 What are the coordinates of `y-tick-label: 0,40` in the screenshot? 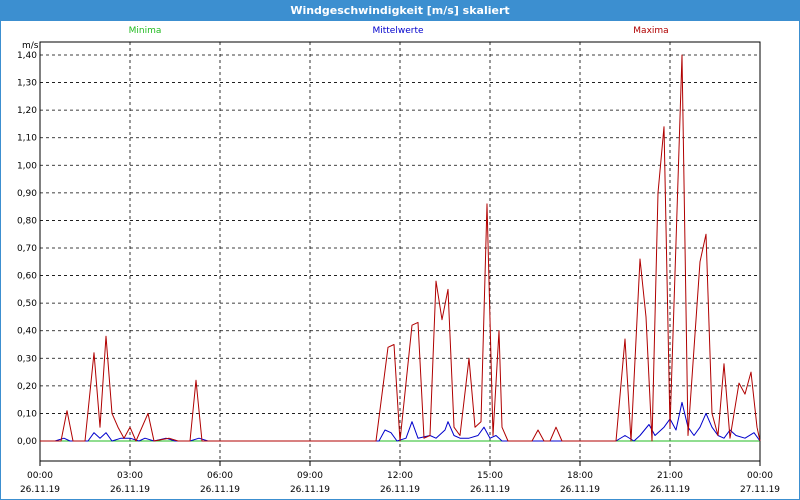 It's located at (27, 332).